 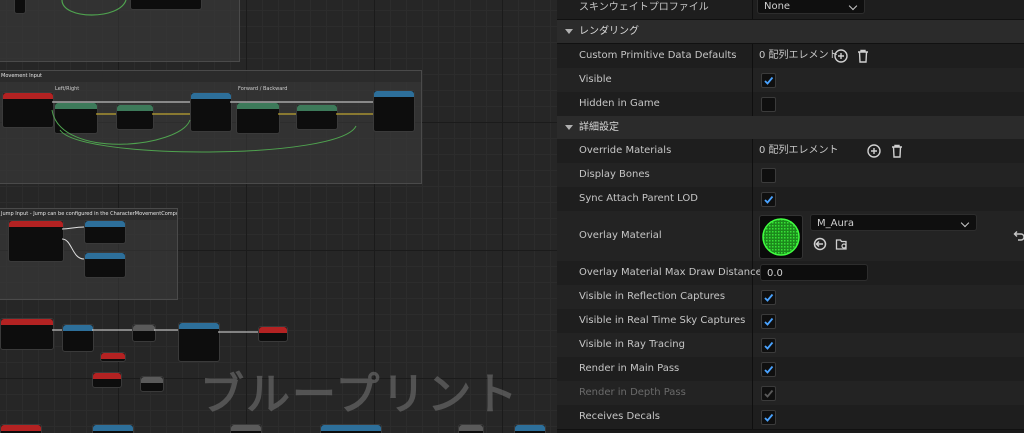 I want to click on material-thumbnail, so click(x=781, y=237).